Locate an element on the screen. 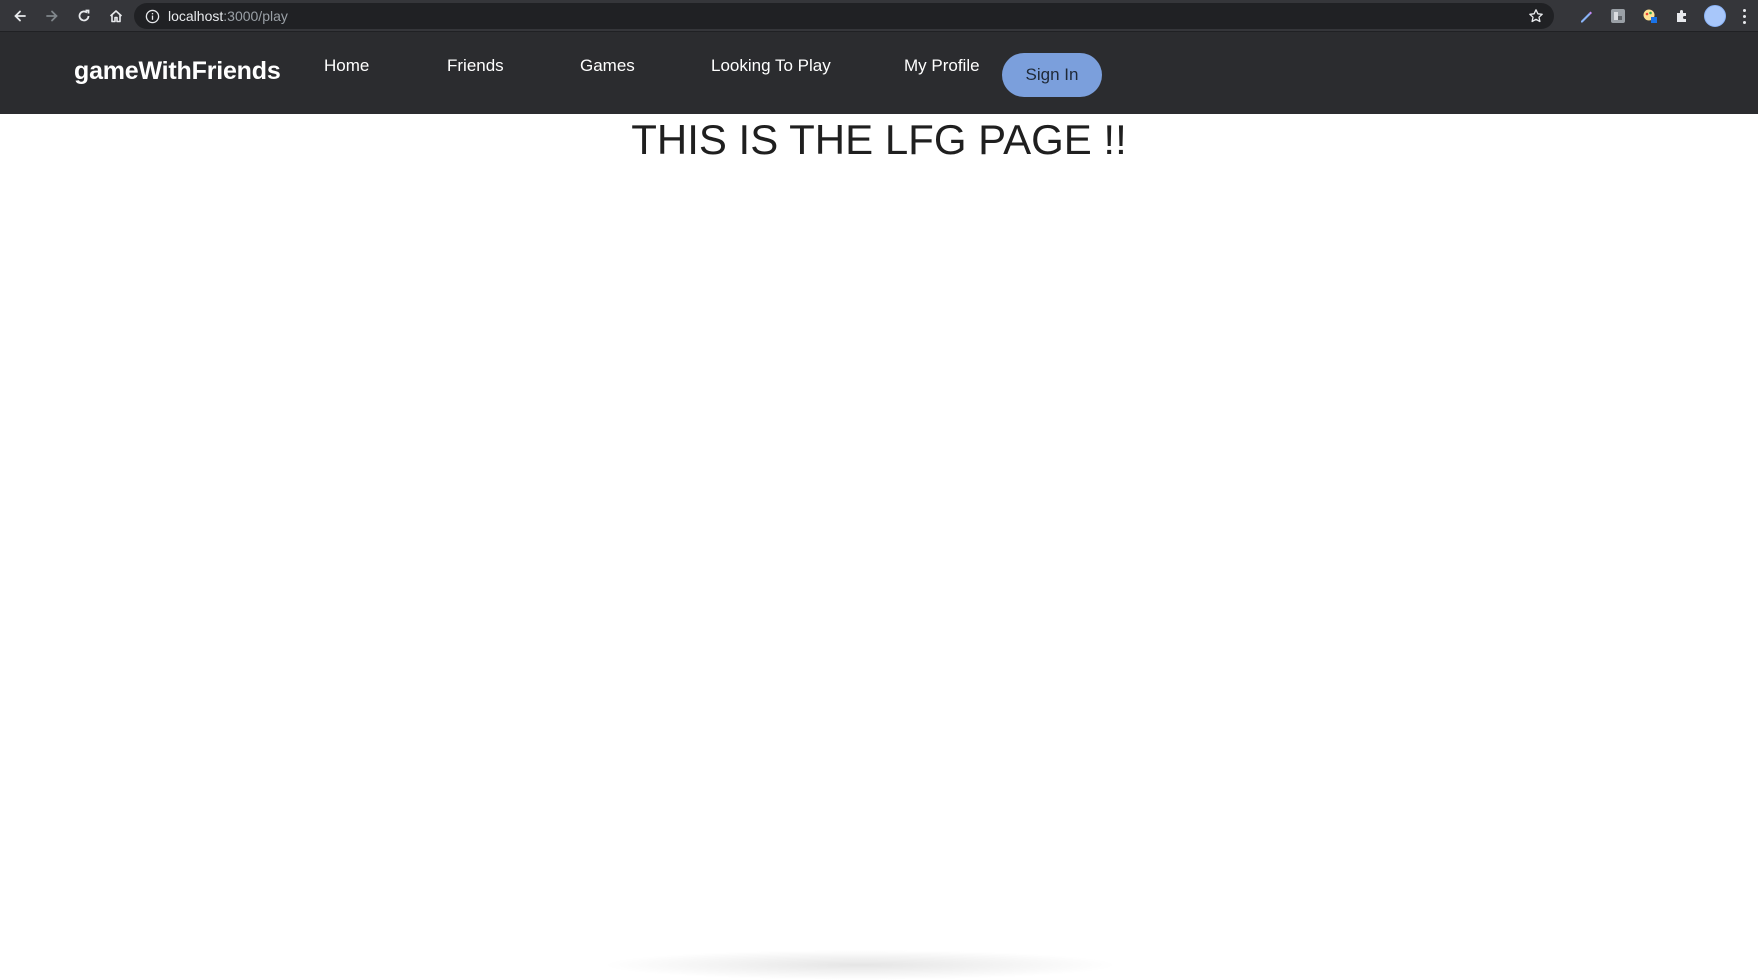 Image resolution: width=1758 pixels, height=980 pixels. nav-link-games: Games is located at coordinates (607, 66).